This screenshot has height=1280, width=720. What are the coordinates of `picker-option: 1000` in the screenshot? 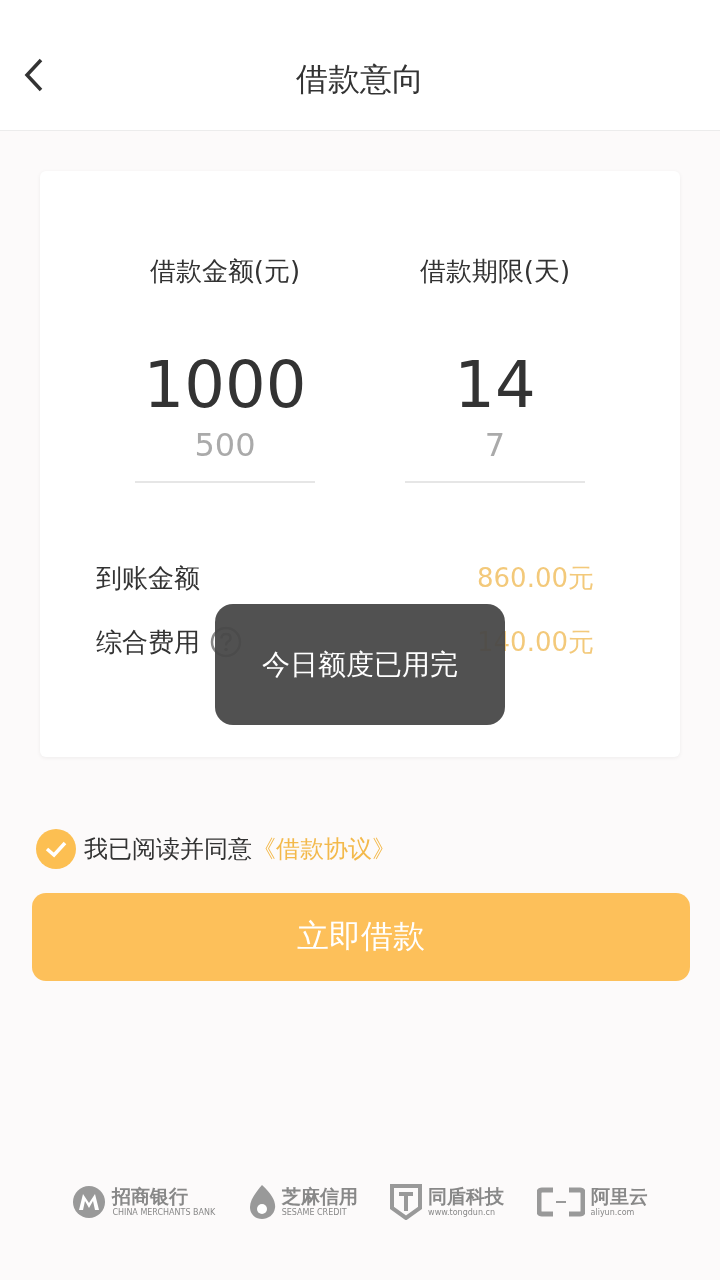 It's located at (225, 385).